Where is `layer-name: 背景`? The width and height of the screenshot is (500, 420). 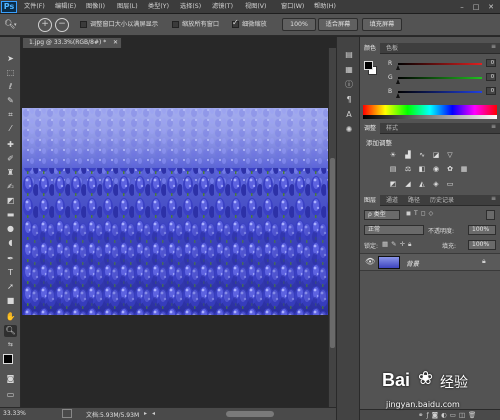
layer-name: 背景 is located at coordinates (412, 263).